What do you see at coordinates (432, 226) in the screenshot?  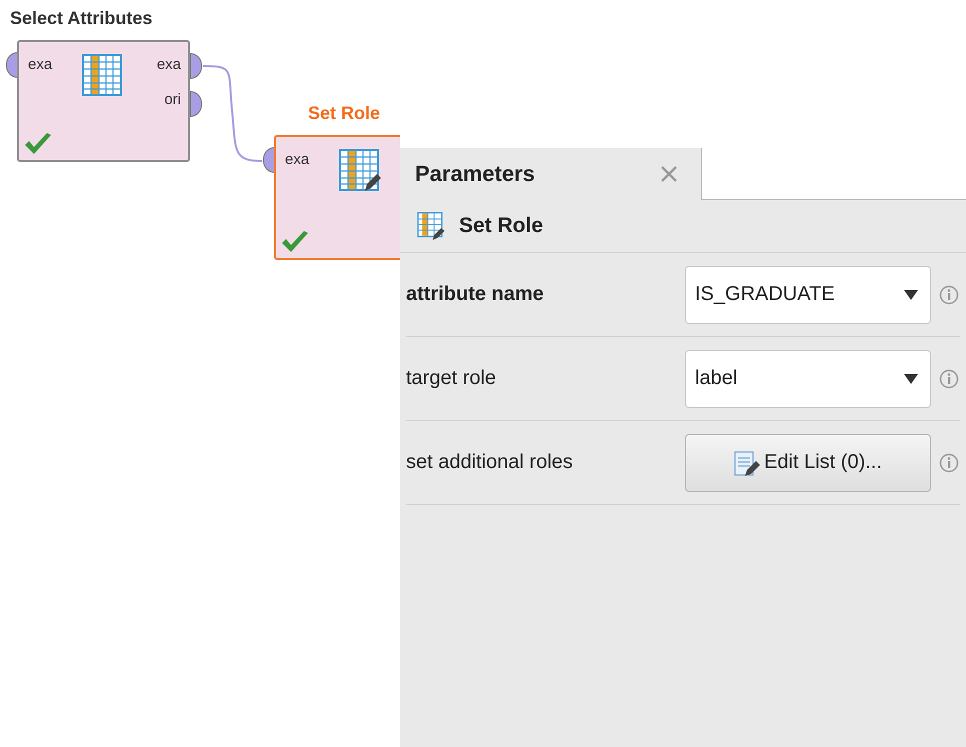 I see `table-edit-icon` at bounding box center [432, 226].